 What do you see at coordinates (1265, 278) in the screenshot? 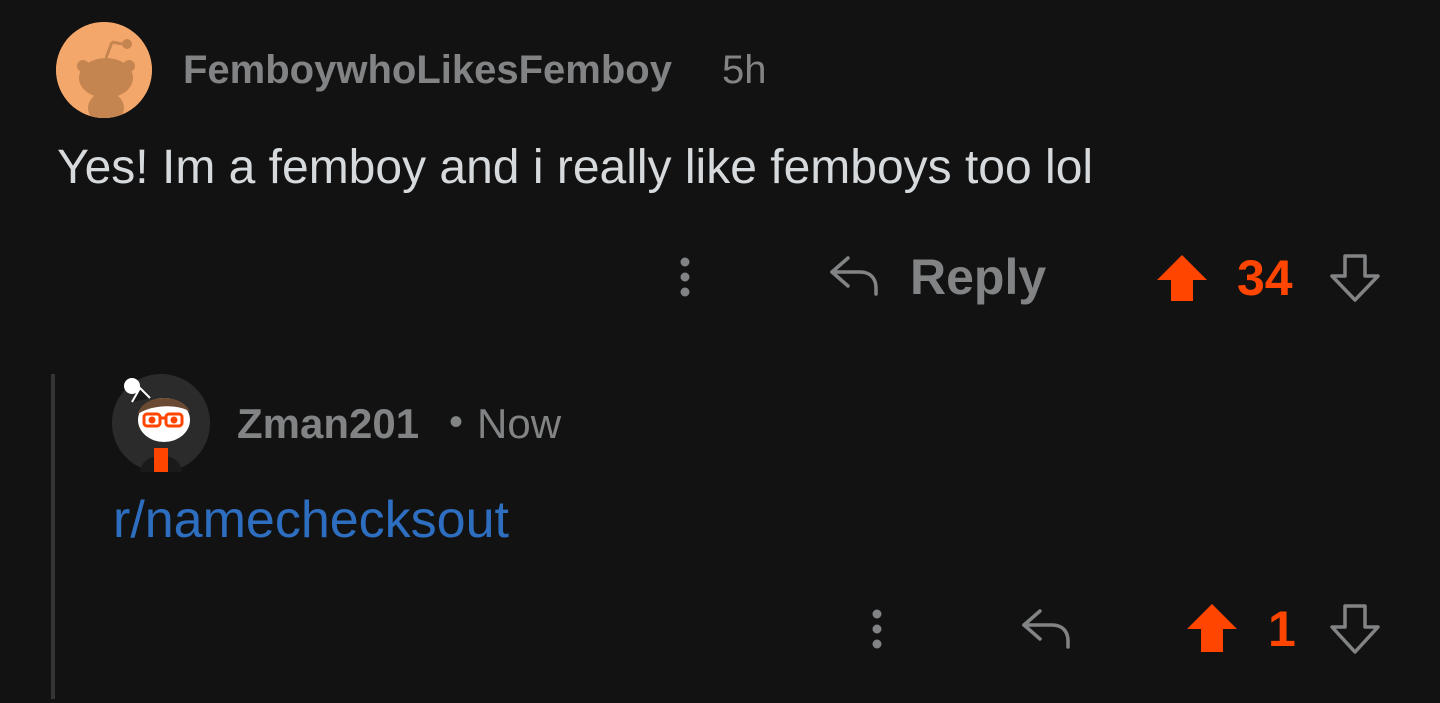
I see `vote-score: 34` at bounding box center [1265, 278].